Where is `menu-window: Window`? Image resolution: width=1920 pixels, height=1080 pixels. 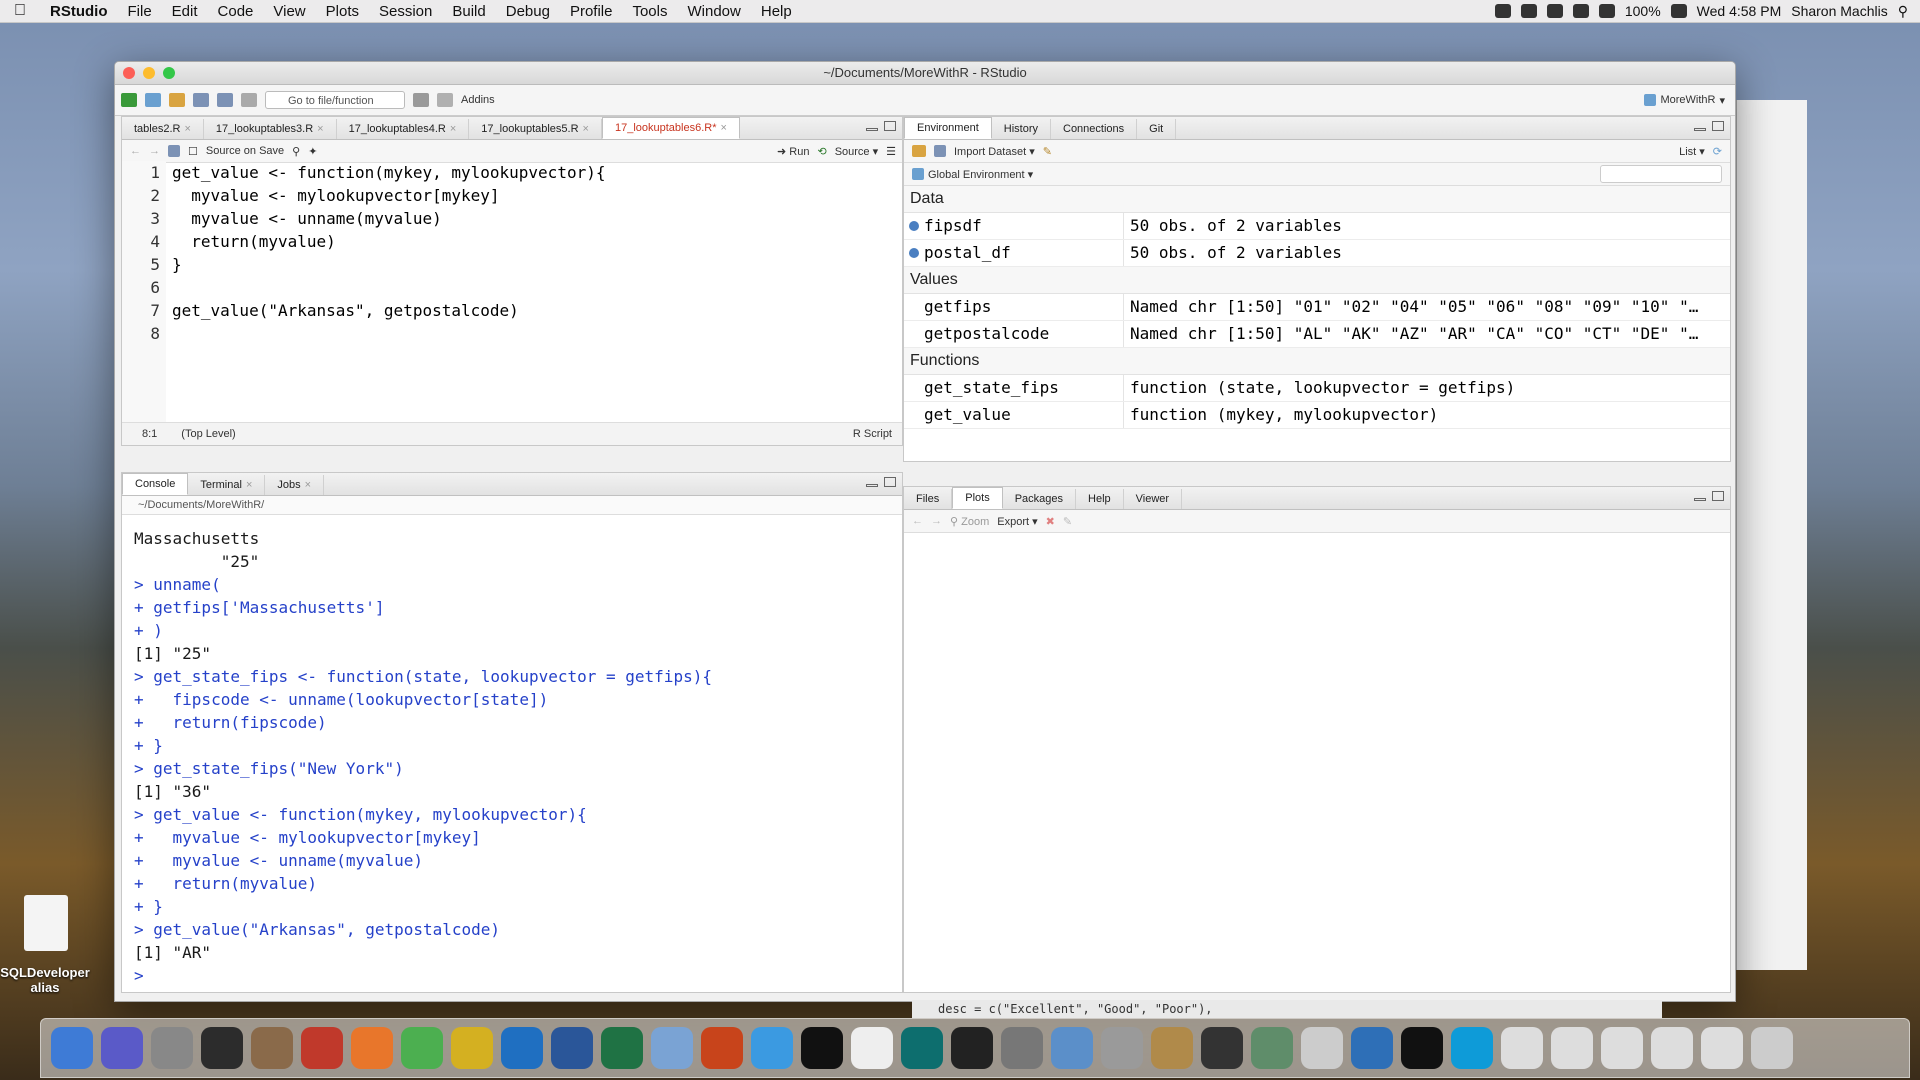
menu-window: Window is located at coordinates (714, 11).